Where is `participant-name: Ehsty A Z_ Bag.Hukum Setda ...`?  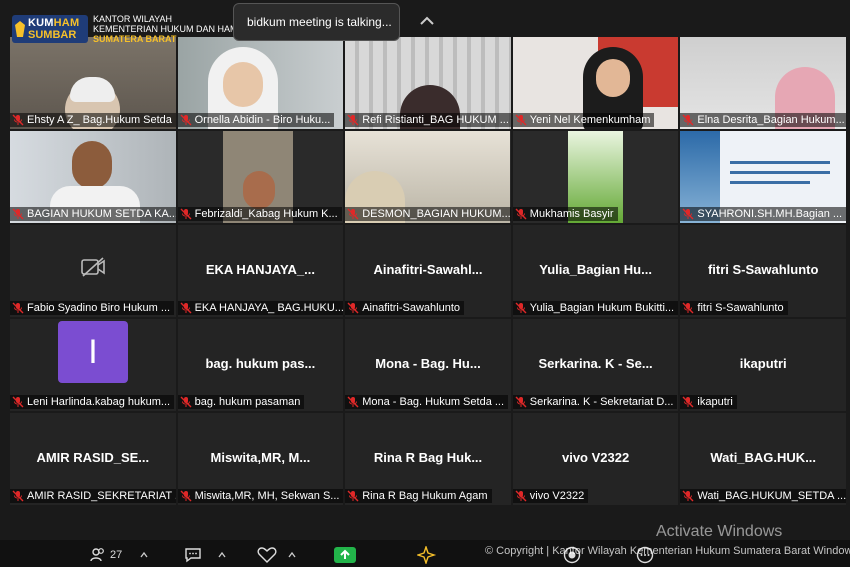 participant-name: Ehsty A Z_ Bag.Hukum Setda ... is located at coordinates (101, 120).